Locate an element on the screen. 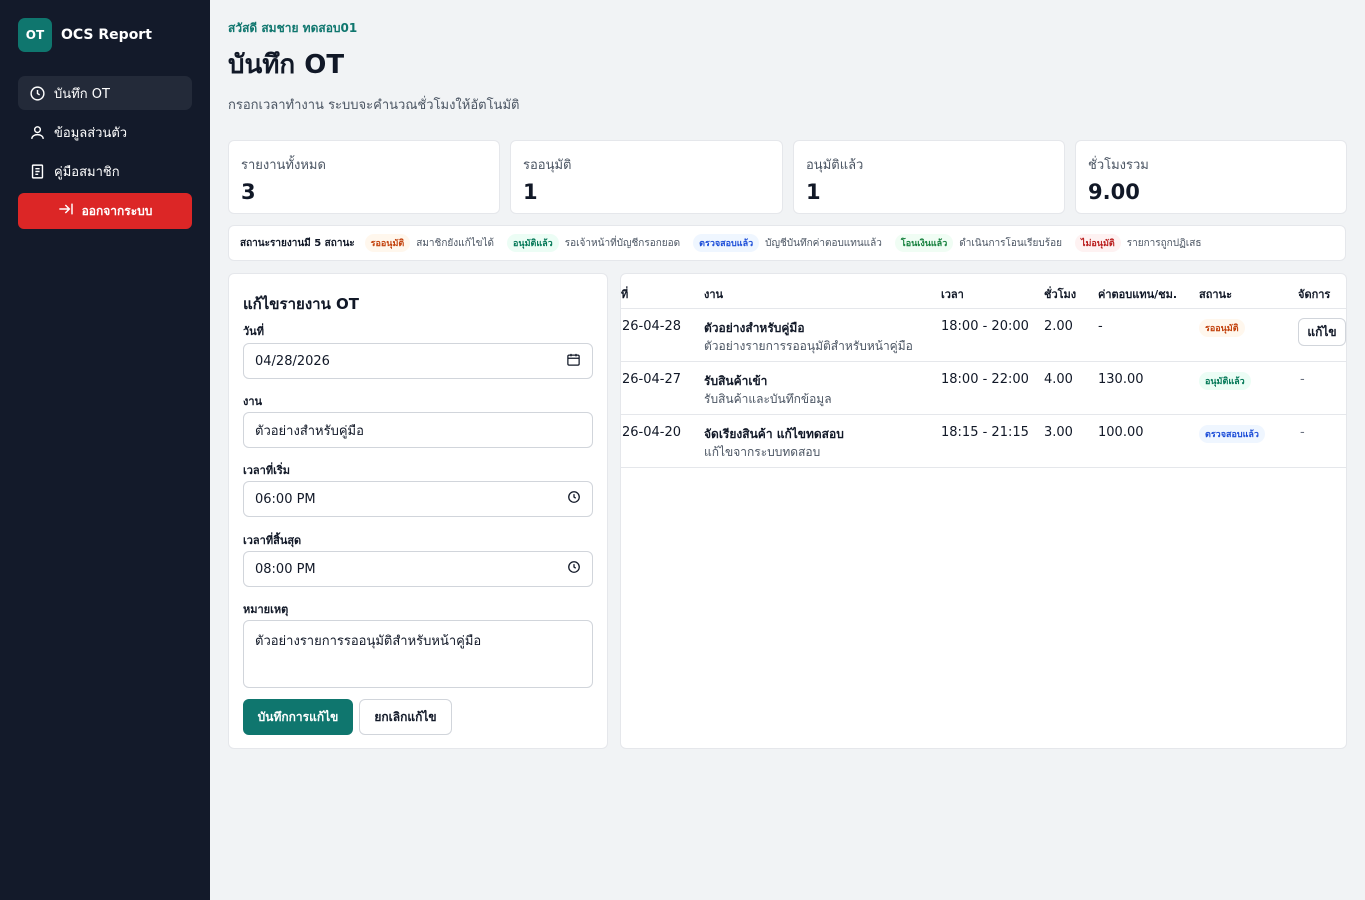 This screenshot has width=1365, height=900. col-header-date: ที่ is located at coordinates (625, 294).